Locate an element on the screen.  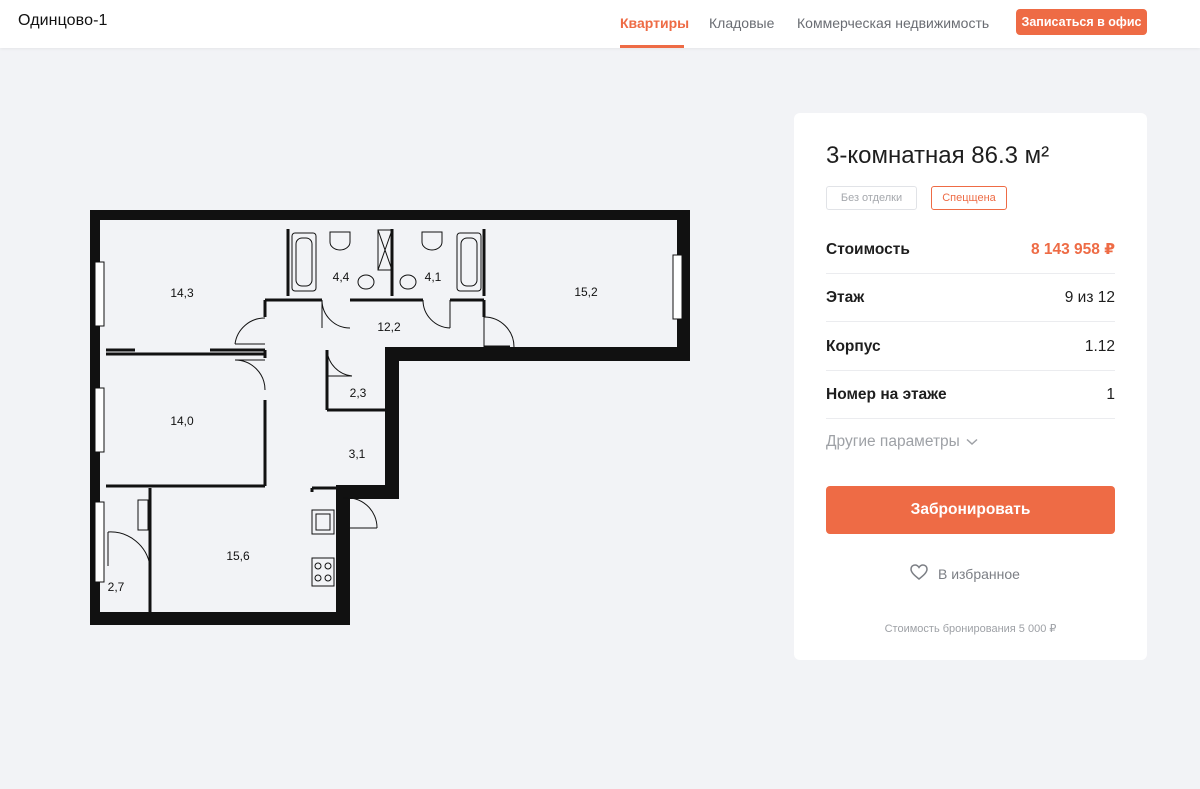
row-label: Номер на этаже is located at coordinates (886, 394).